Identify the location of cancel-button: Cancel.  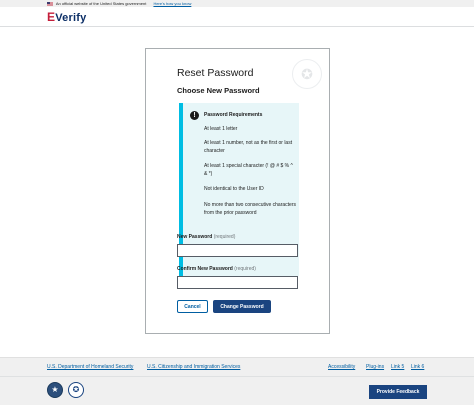
(192, 306).